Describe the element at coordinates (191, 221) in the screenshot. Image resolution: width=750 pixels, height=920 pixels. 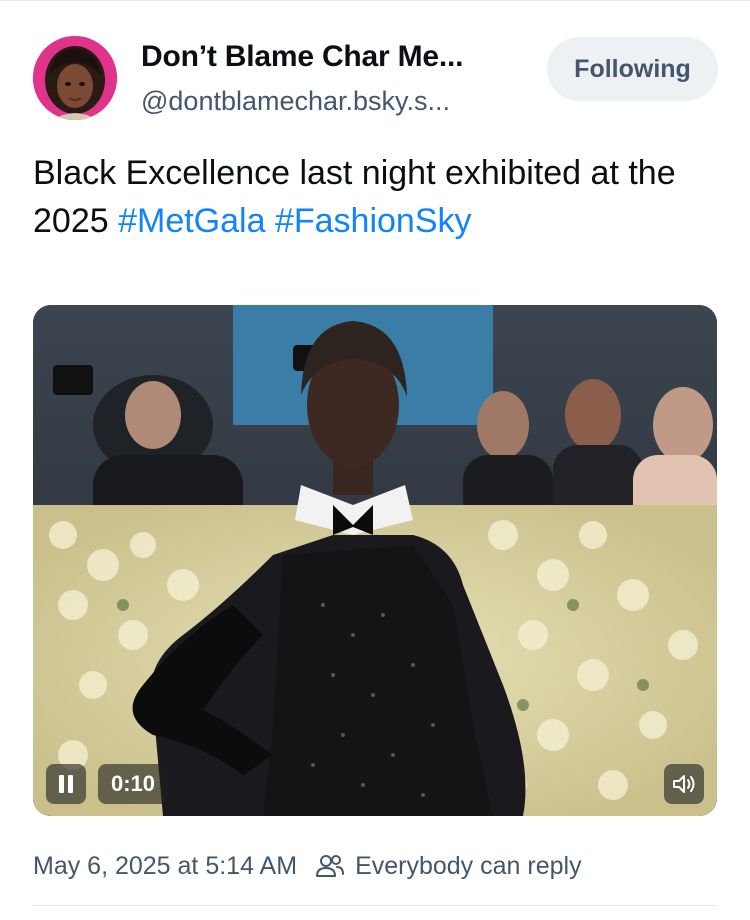
I see `hashtag-metgala: #MetGala` at that location.